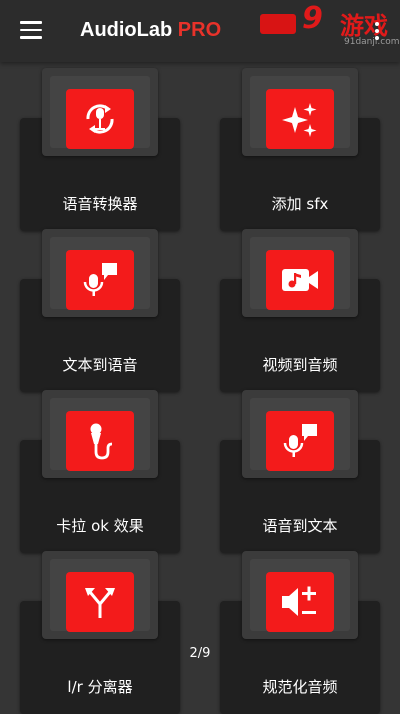 The image size is (400, 714). I want to click on mic-bubble-icon, so click(300, 441).